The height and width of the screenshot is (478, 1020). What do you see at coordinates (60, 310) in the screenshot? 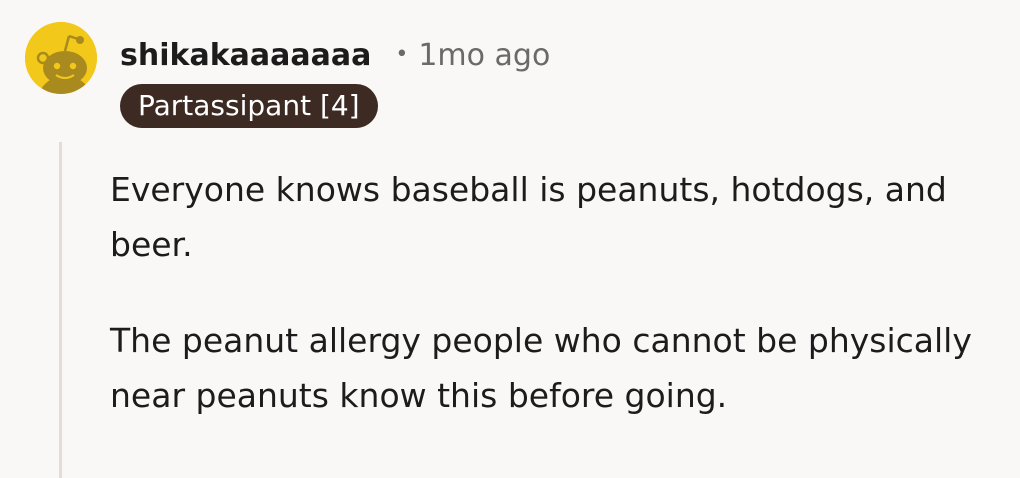
I see `thread-collapse-line` at bounding box center [60, 310].